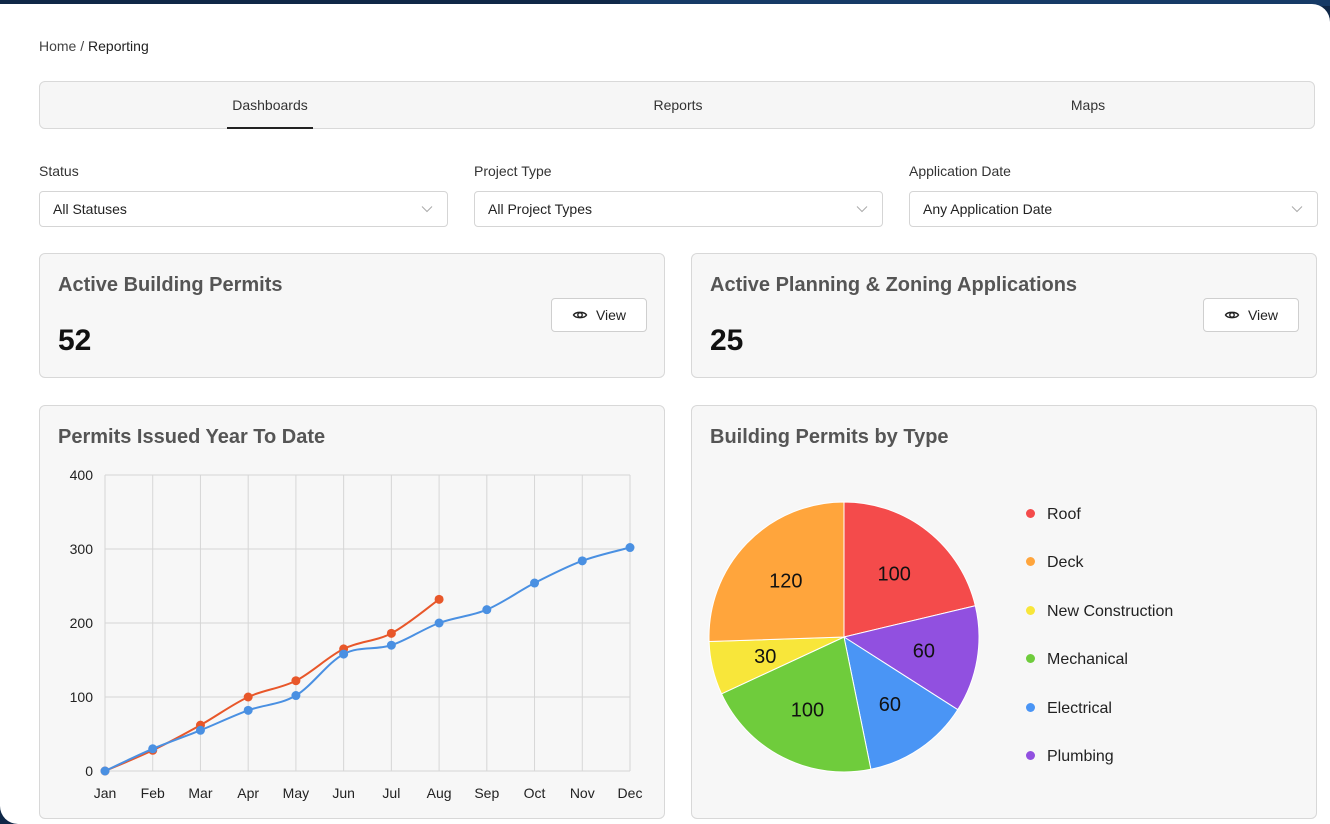 The image size is (1330, 824). I want to click on view-planning-button: View, so click(1251, 315).